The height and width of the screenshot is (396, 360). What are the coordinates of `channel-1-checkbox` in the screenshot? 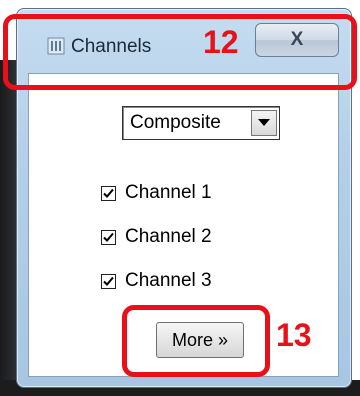 It's located at (108, 193).